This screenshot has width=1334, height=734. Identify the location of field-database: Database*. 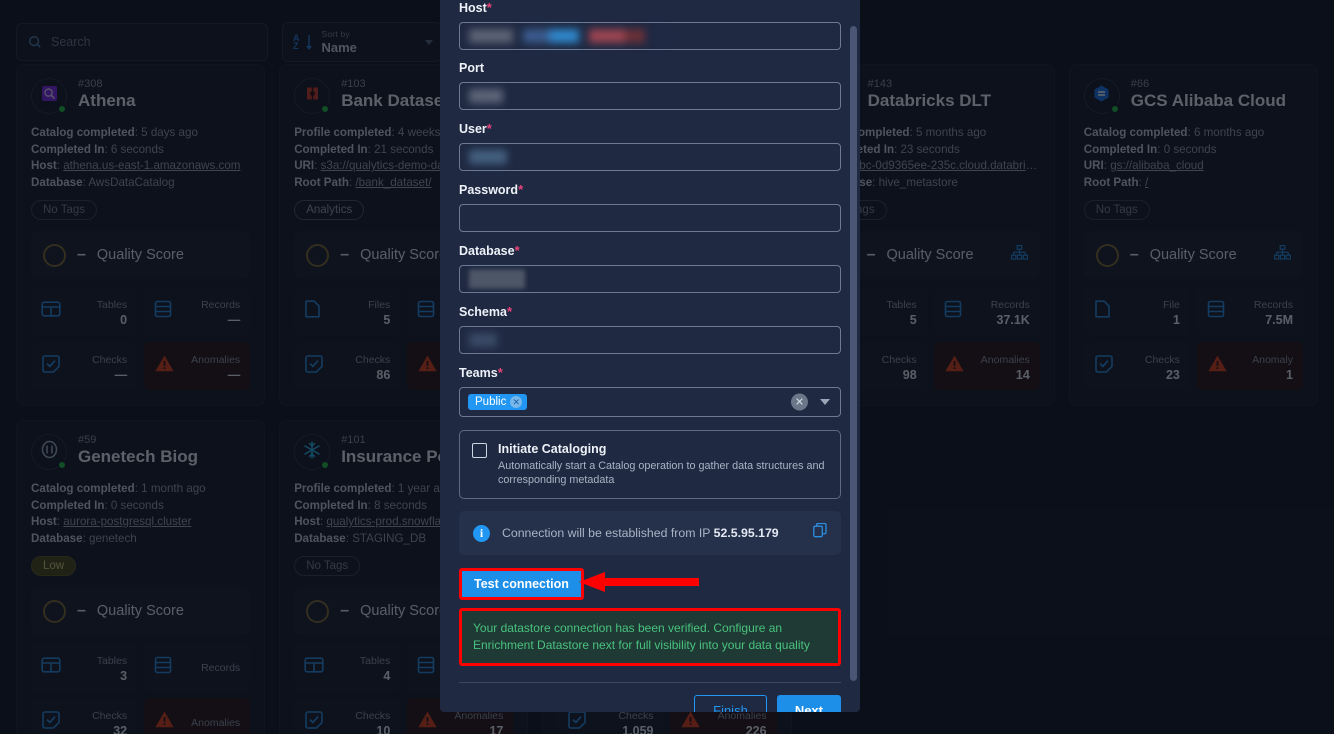
(650, 268).